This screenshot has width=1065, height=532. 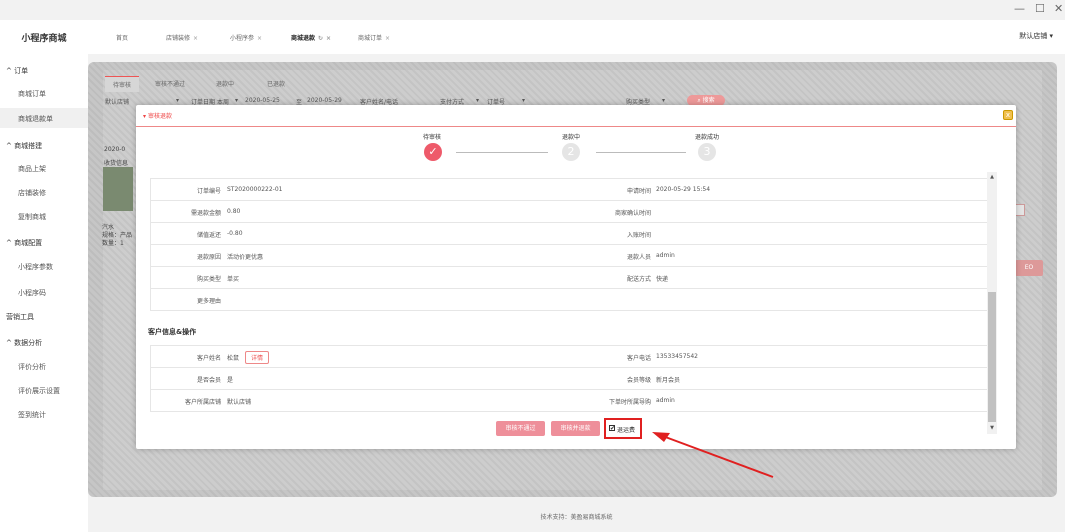 What do you see at coordinates (576, 517) in the screenshot?
I see `footer-credit: 技术支持：美盈易商城系统` at bounding box center [576, 517].